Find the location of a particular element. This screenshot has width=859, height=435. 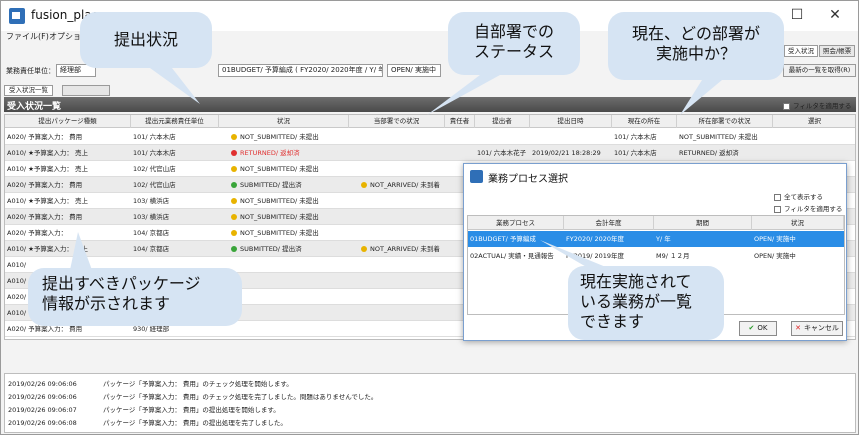

grid-filter-checkbox: フィルタを適用する is located at coordinates (817, 105).